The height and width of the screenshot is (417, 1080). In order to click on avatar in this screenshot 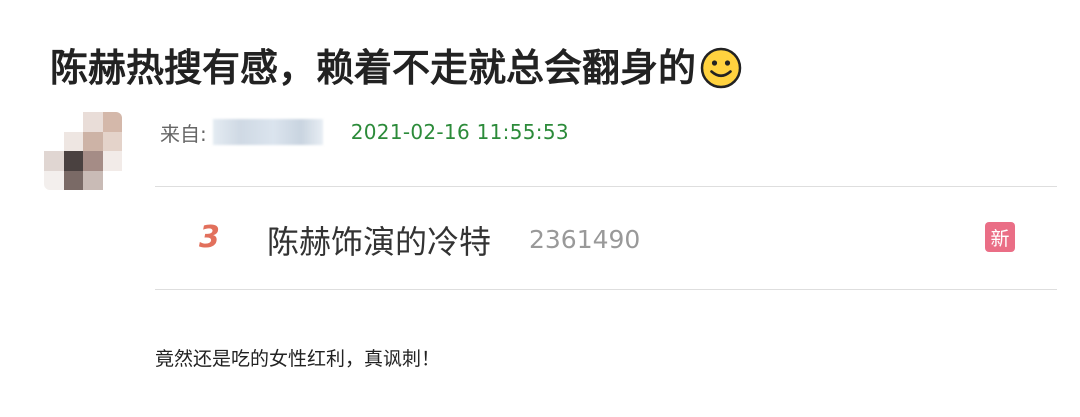, I will do `click(83, 151)`.